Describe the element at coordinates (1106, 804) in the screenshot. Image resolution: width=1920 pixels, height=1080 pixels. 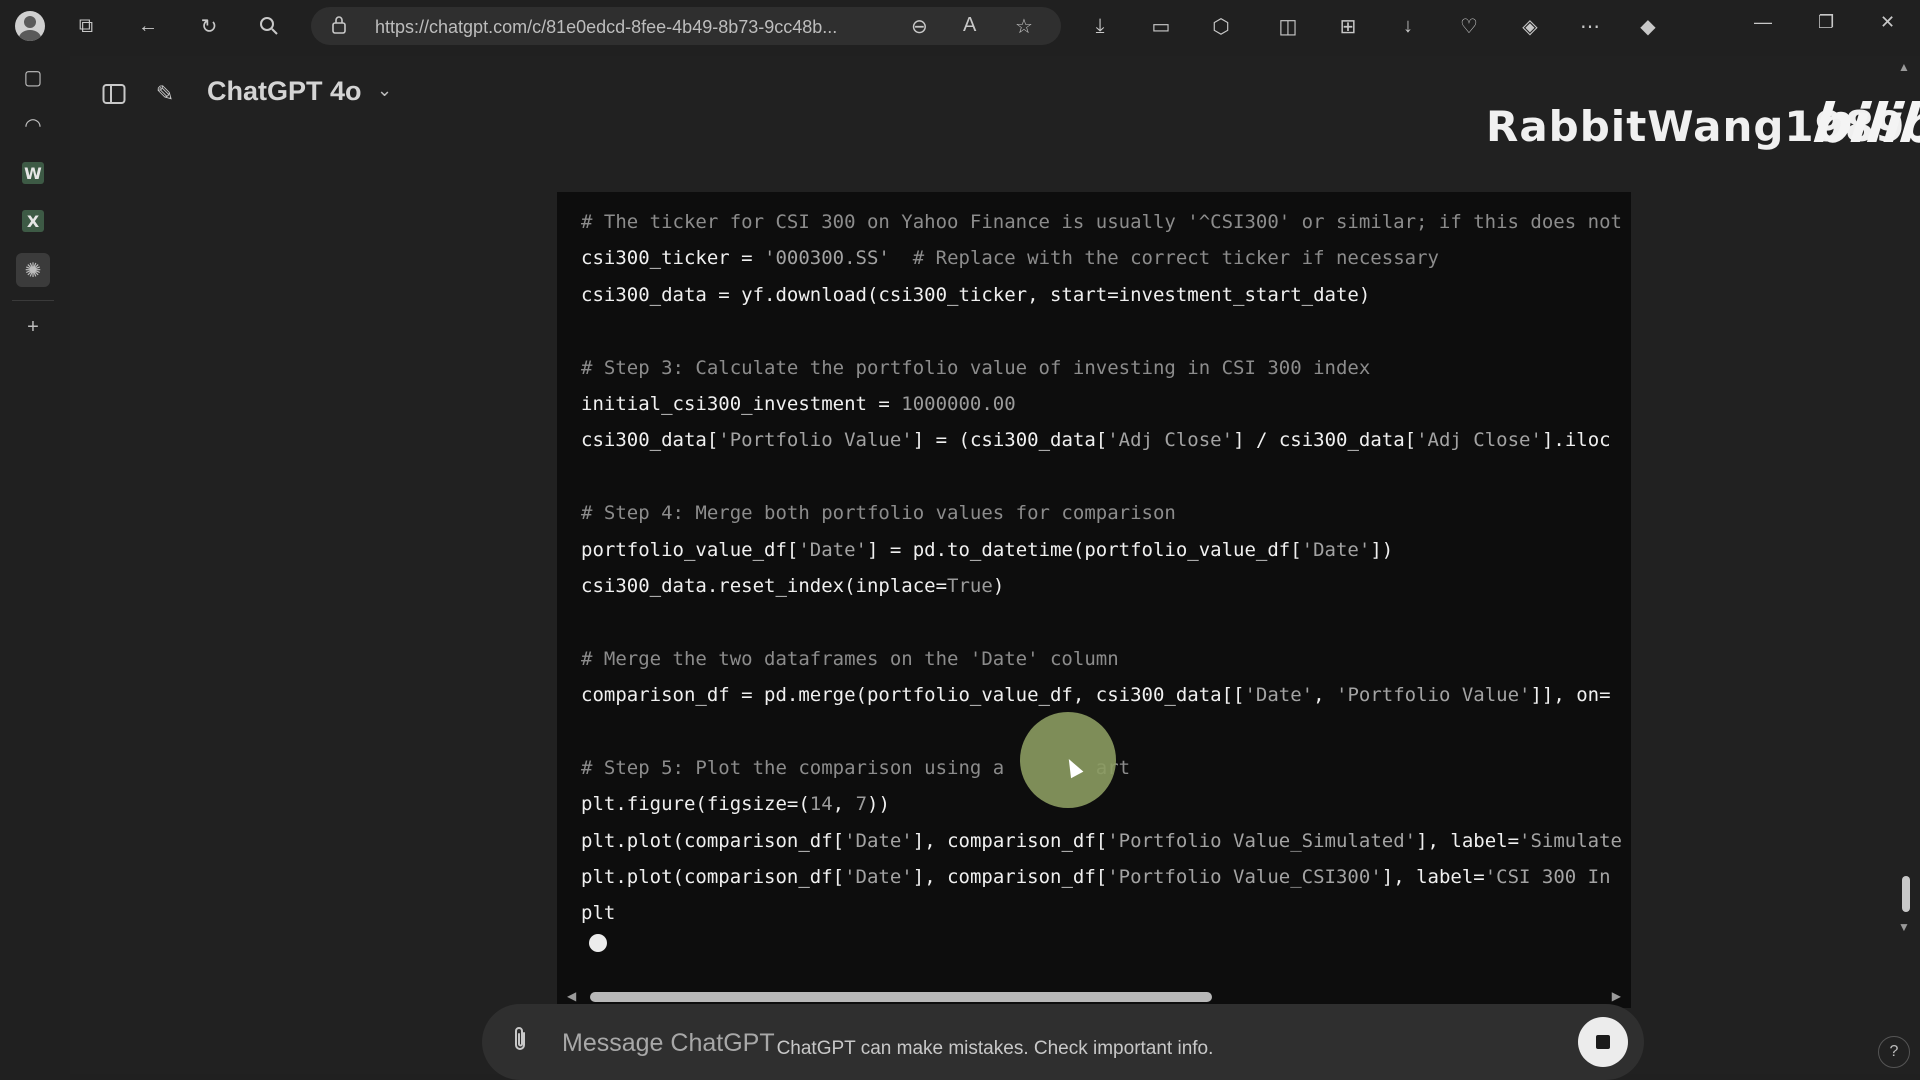
I see `code-line: plt.figure(figsize=(14, 7))` at that location.